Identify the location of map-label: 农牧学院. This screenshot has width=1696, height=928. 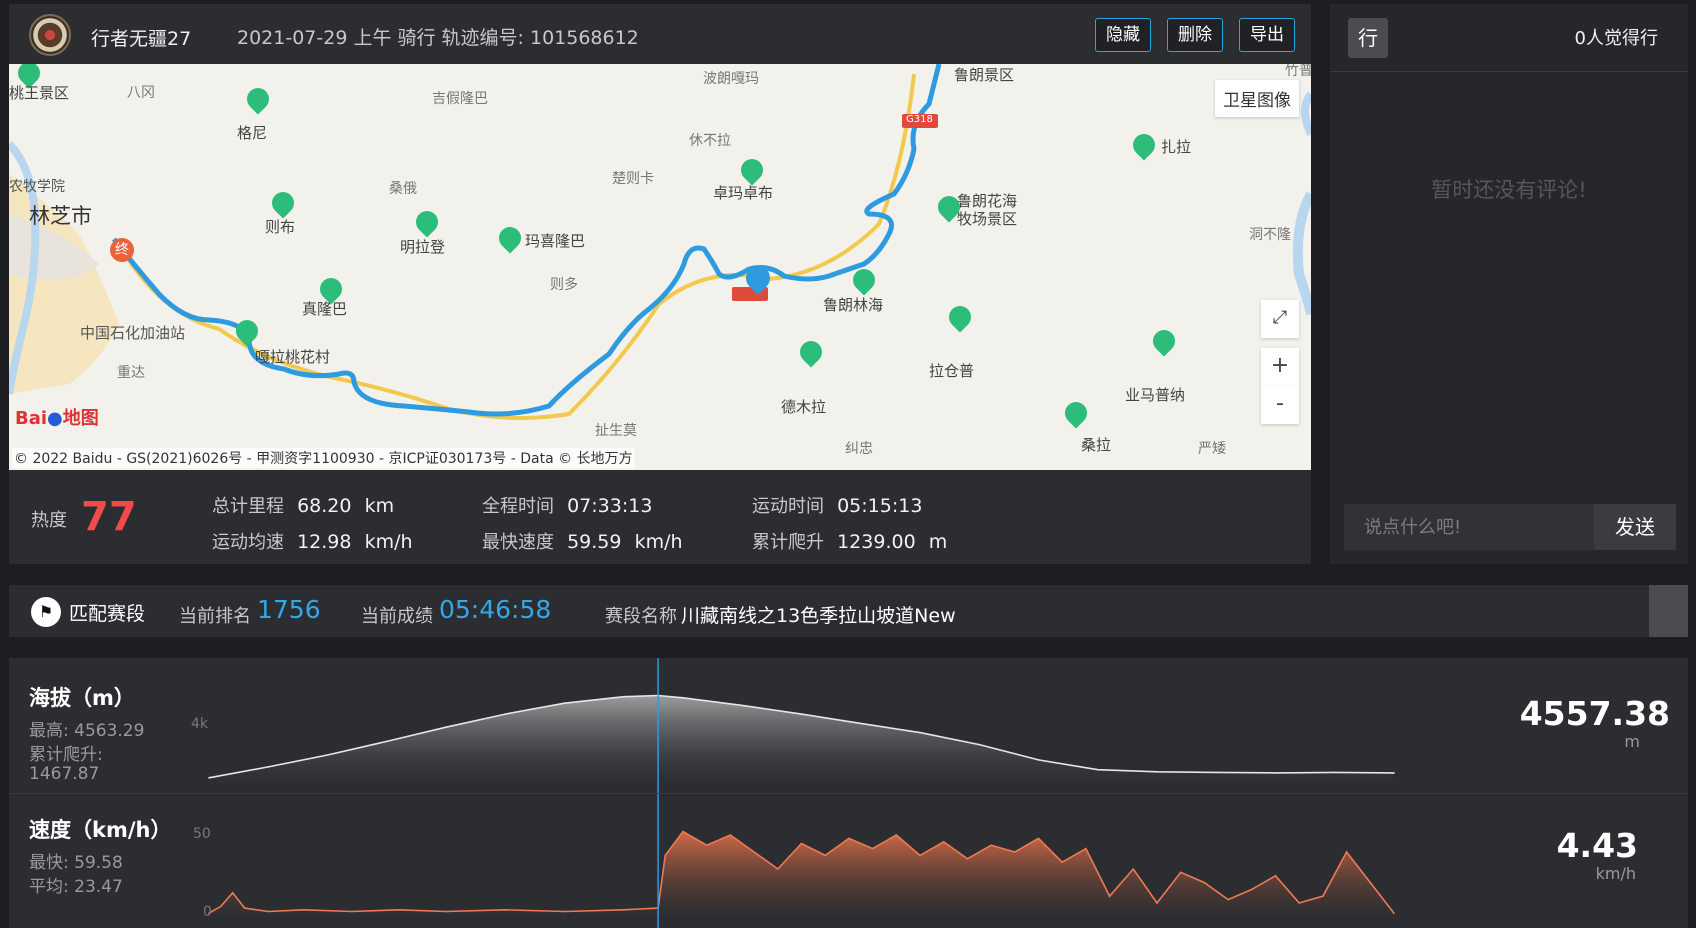
(37, 187).